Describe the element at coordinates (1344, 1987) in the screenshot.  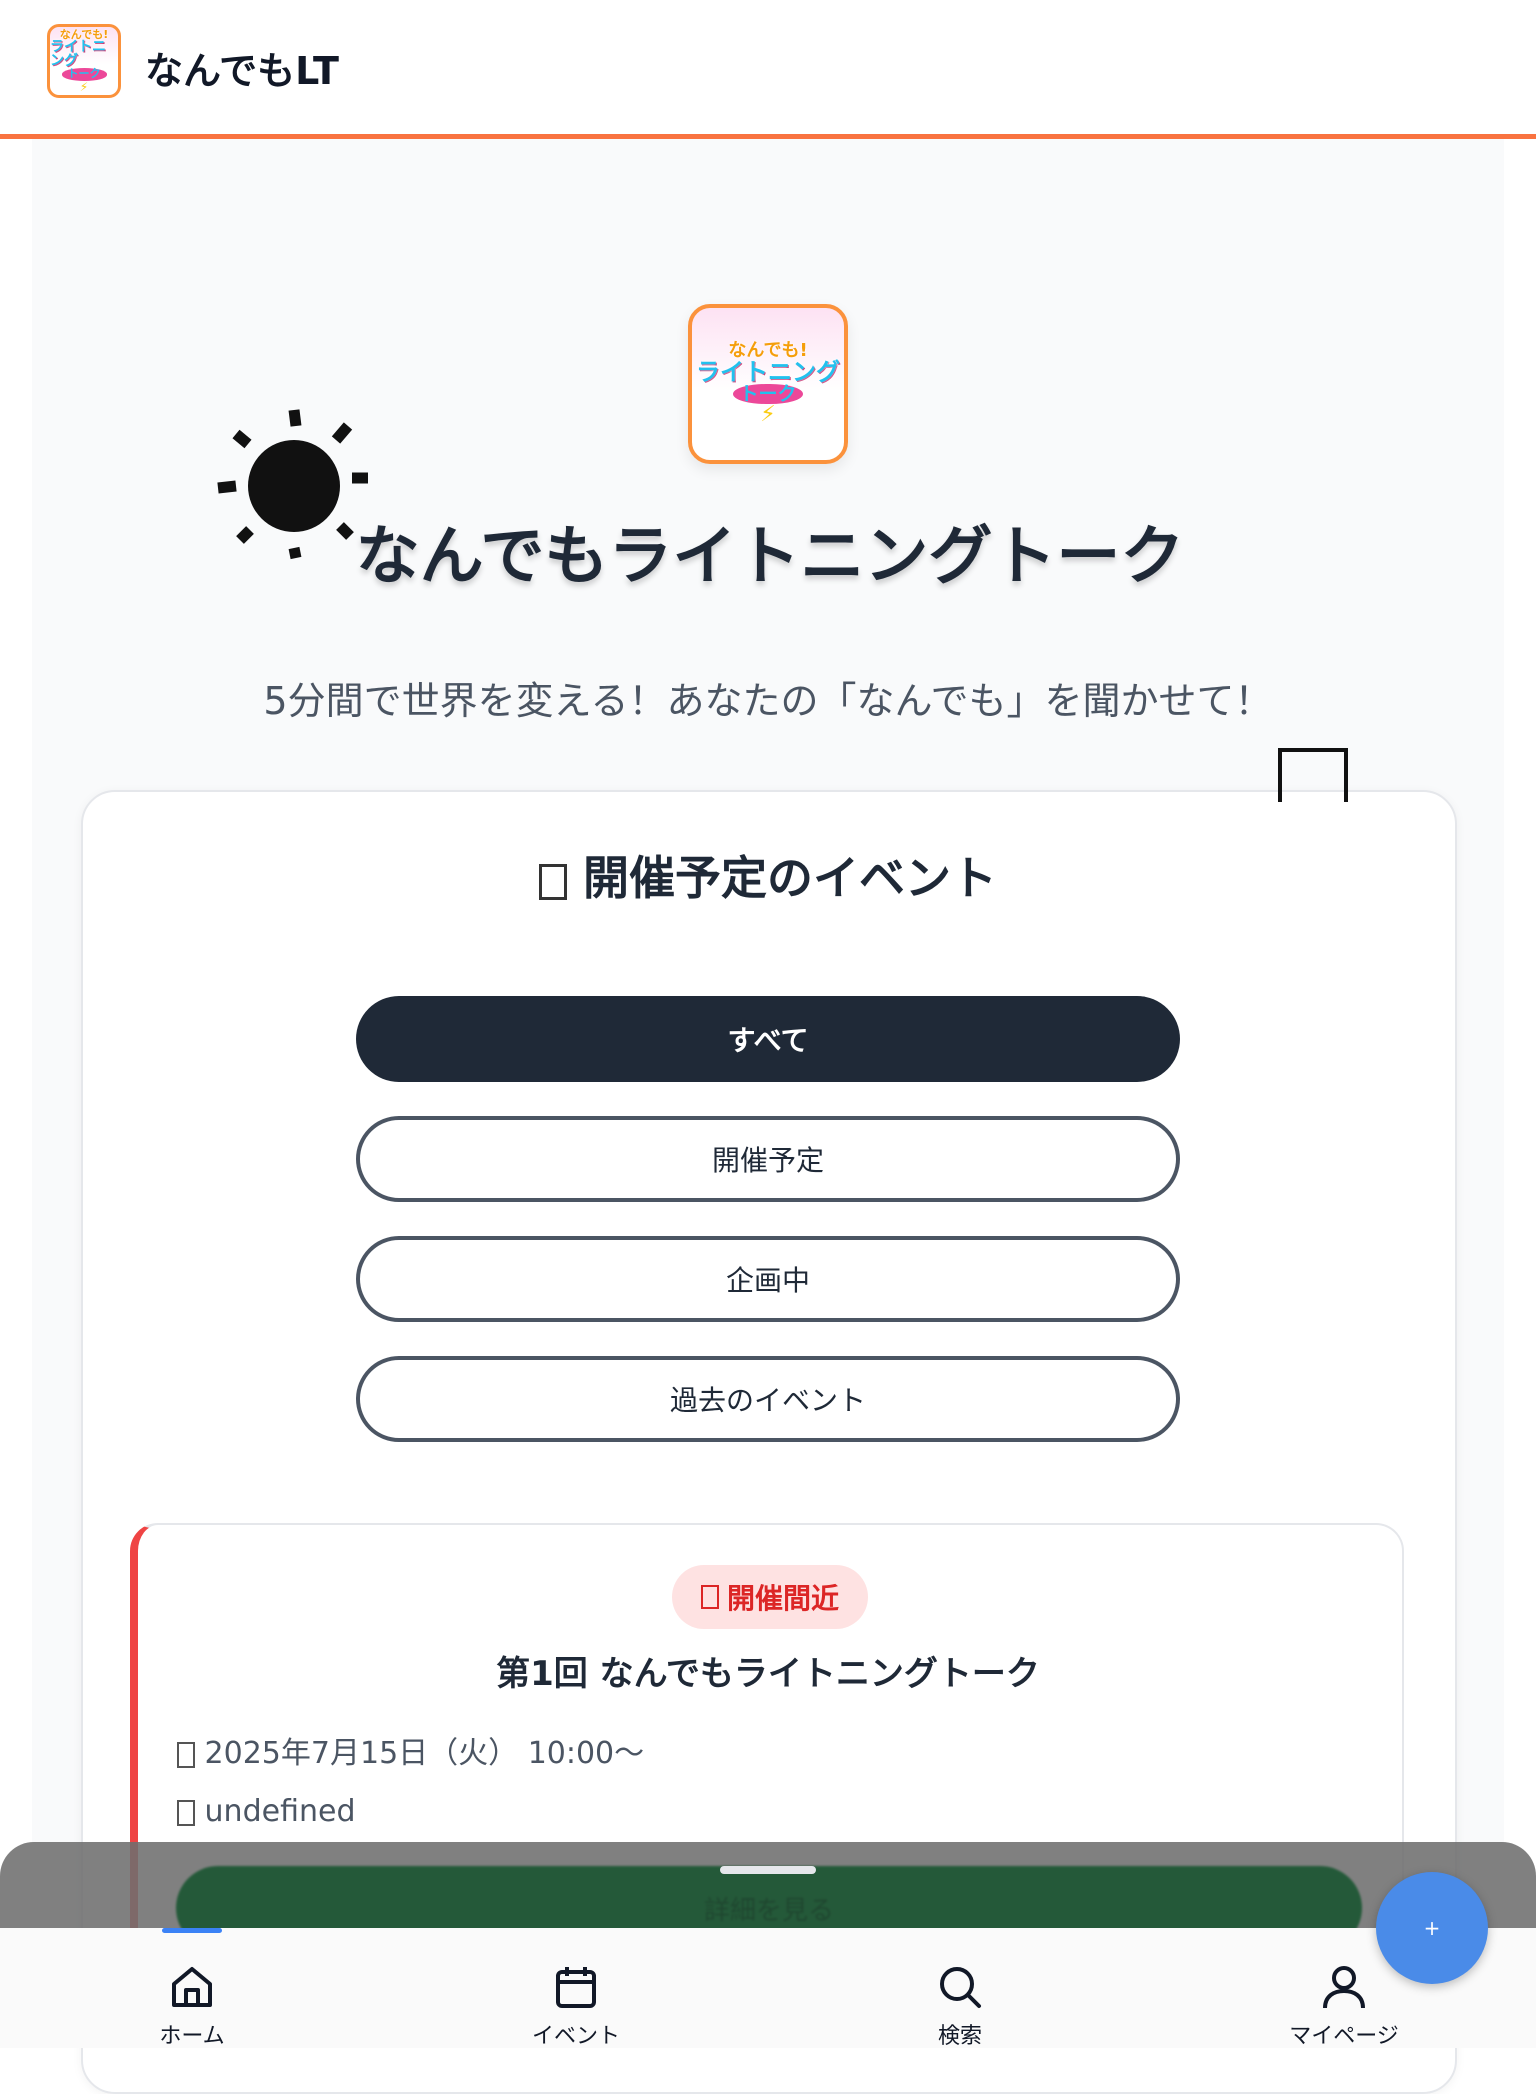
I see `user-icon` at that location.